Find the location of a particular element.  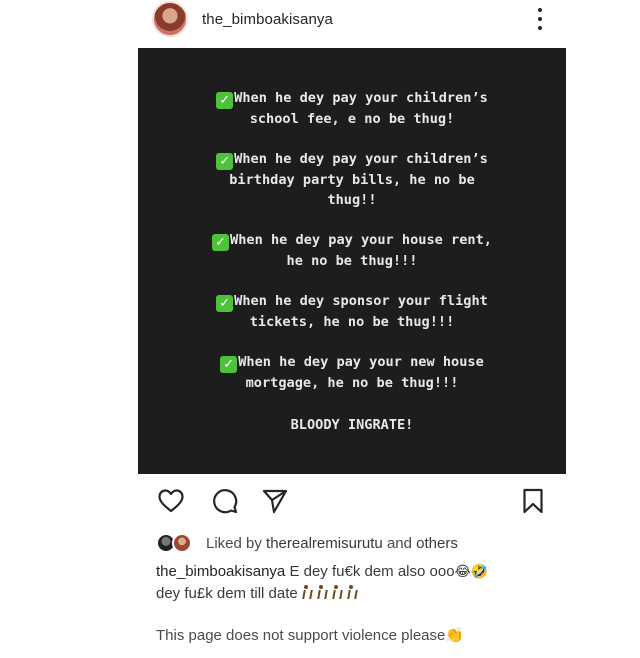

rolling-laughing-emoji-icon: 🤣 is located at coordinates (479, 571).